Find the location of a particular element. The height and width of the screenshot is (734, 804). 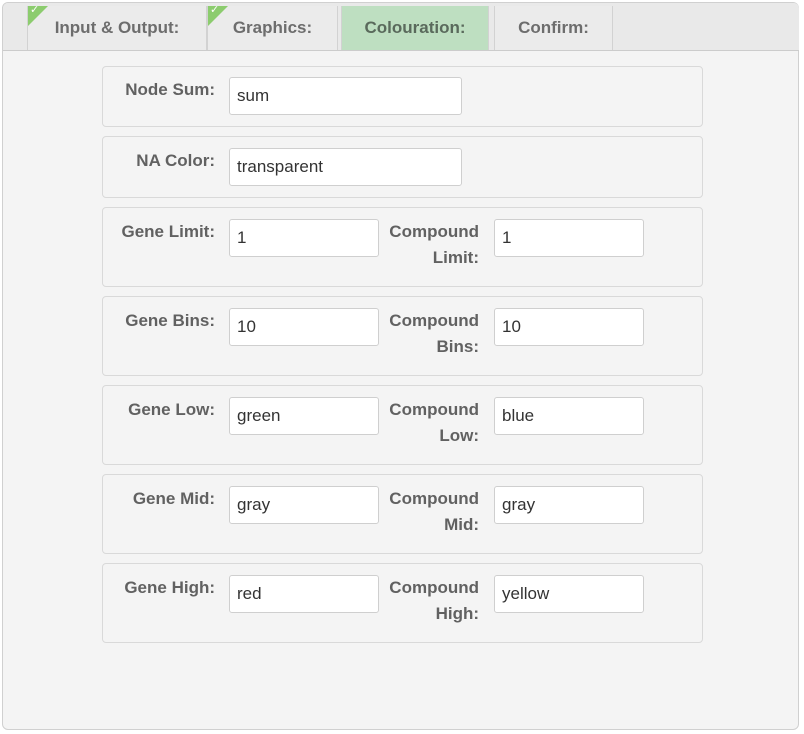

mid-group: Gene Mid: Compound Mid: is located at coordinates (402, 514).